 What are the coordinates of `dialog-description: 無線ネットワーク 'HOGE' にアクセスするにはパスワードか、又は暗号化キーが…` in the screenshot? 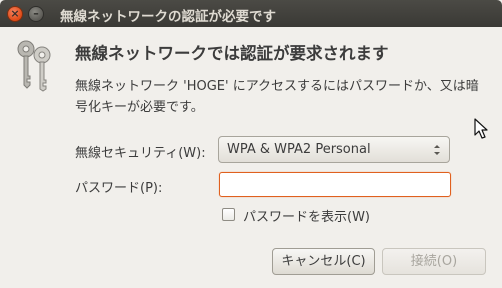 It's located at (277, 97).